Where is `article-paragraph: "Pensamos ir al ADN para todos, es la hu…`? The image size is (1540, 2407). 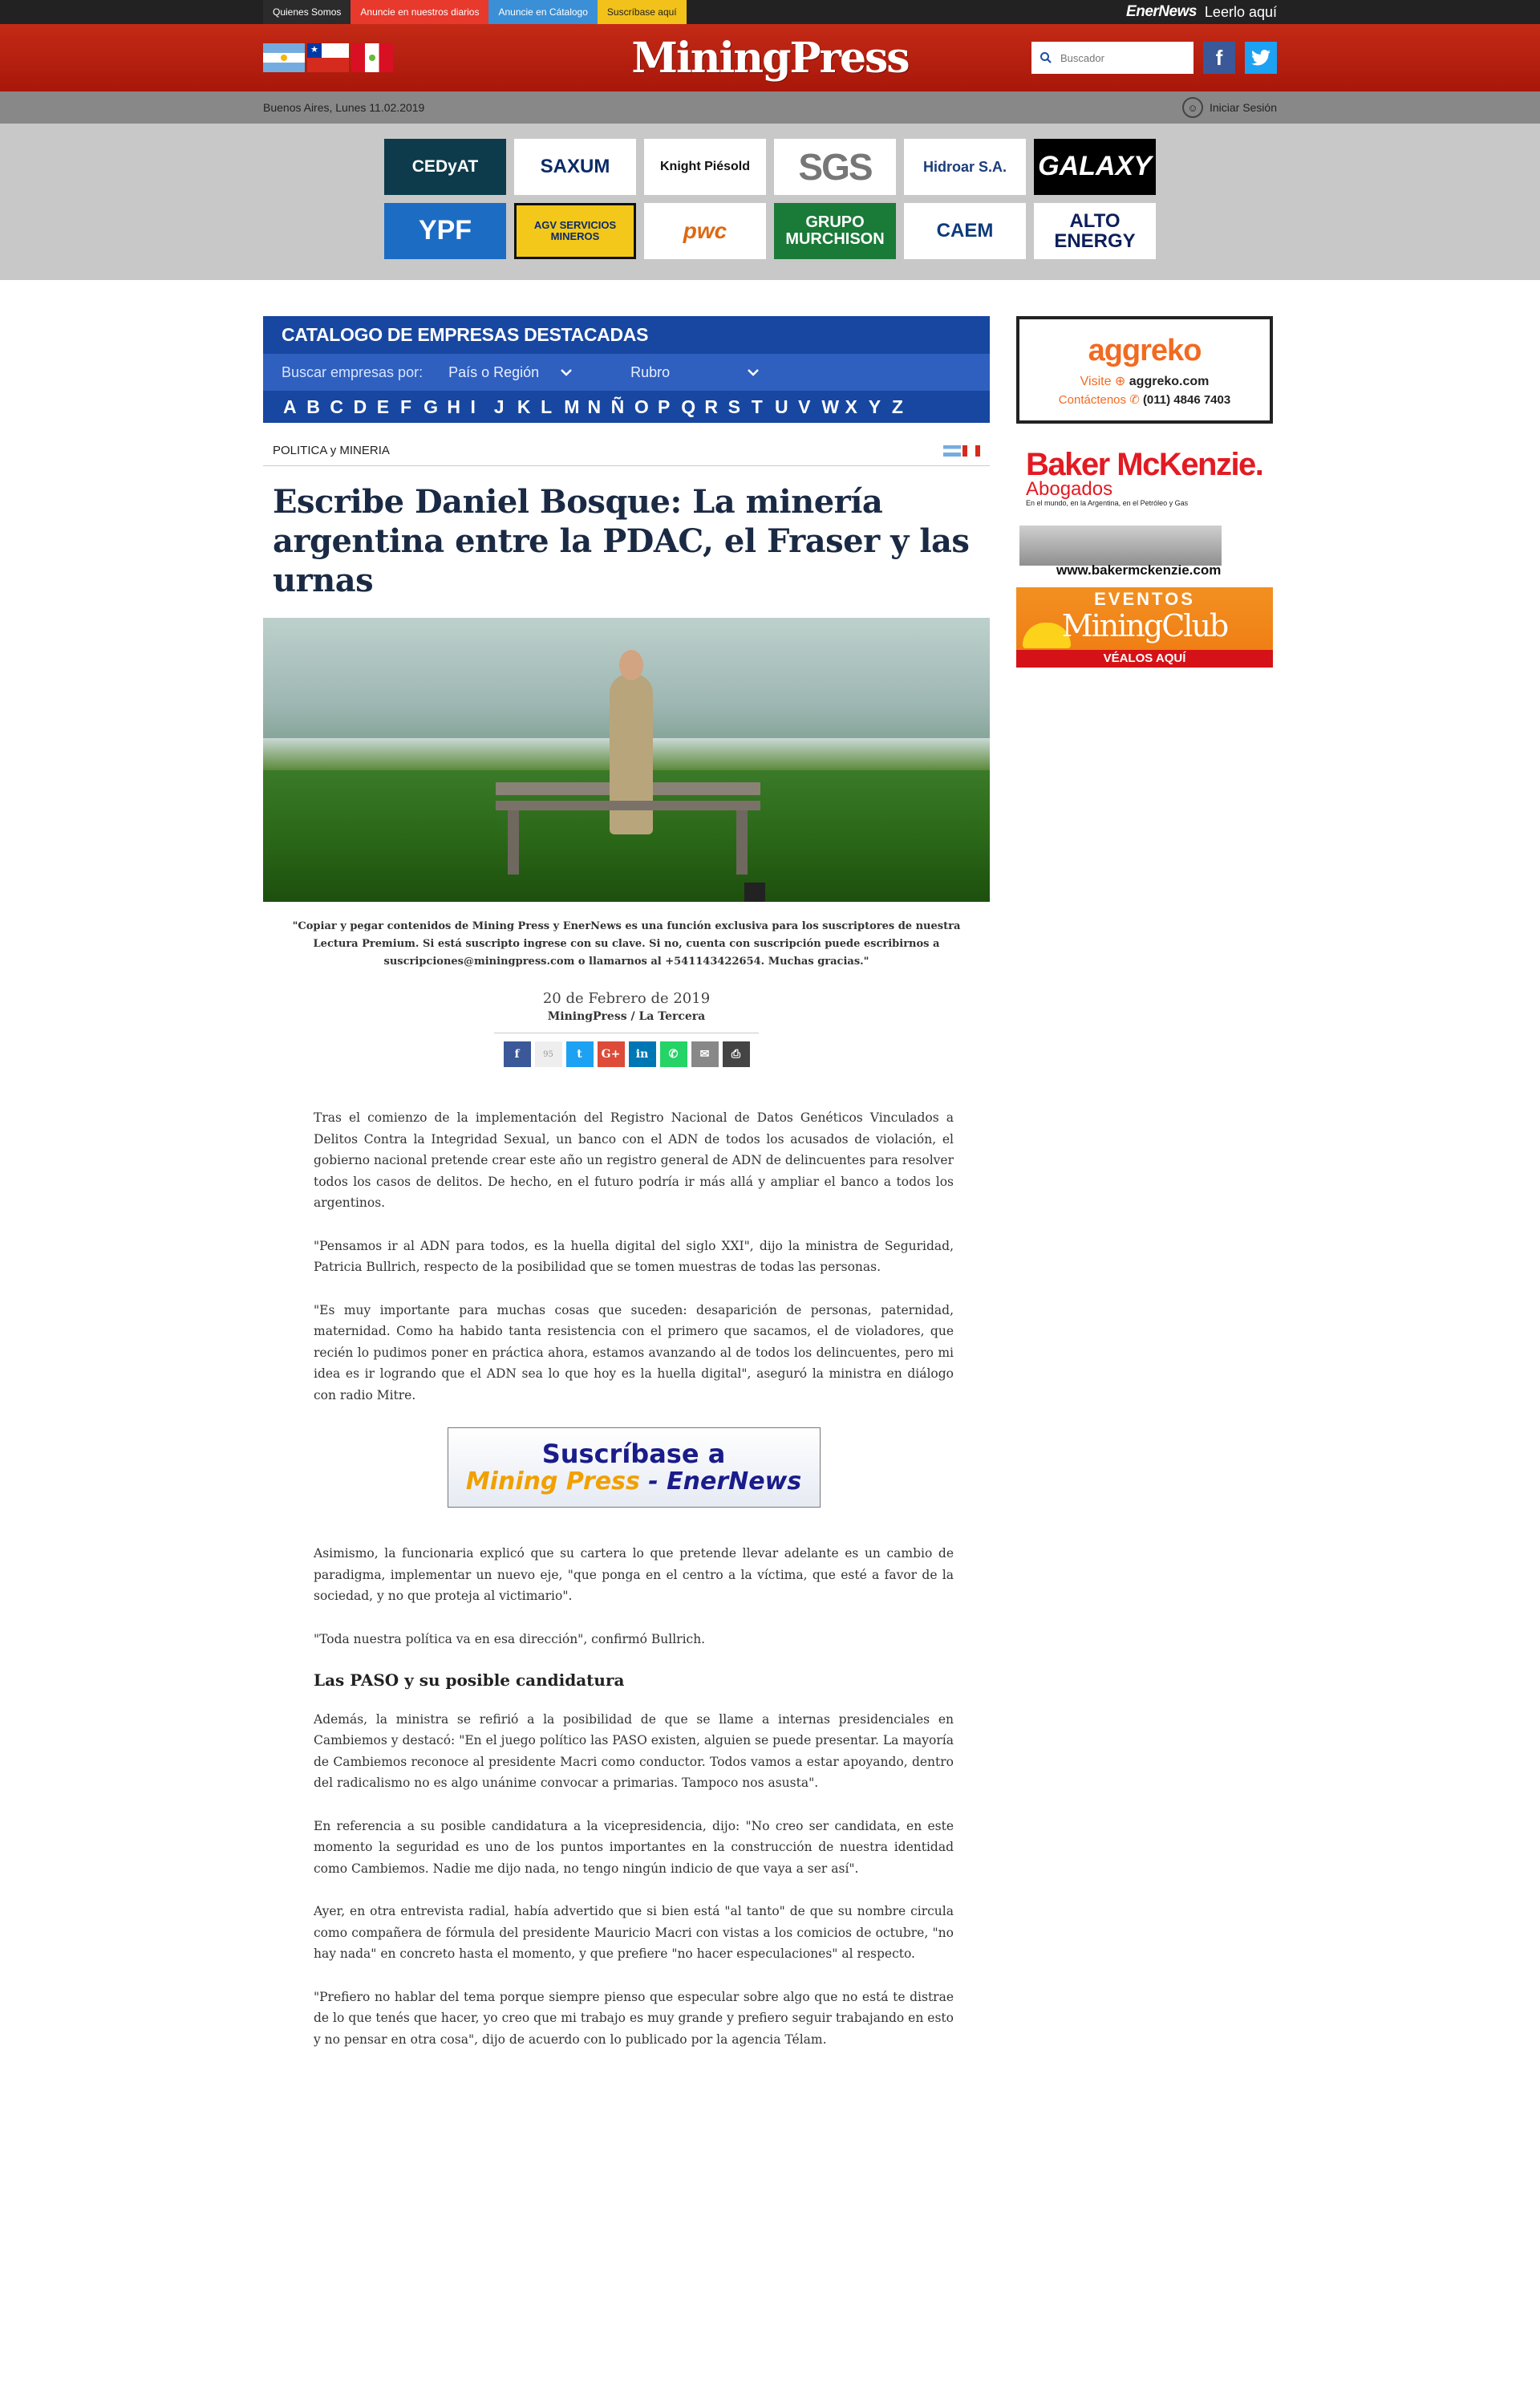
article-paragraph: "Pensamos ir al ADN para todos, es la hu… is located at coordinates (634, 1257).